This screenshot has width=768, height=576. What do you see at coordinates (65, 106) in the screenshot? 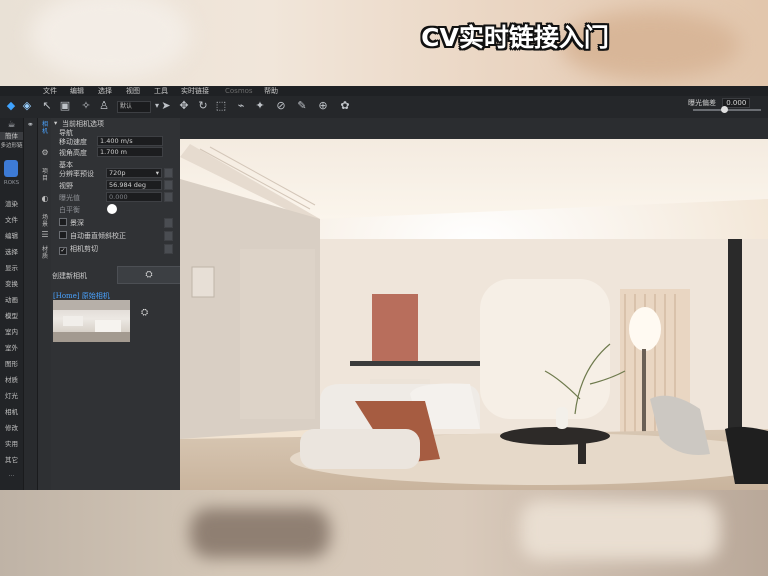
I see `box-select-icon: ▣` at bounding box center [65, 106].